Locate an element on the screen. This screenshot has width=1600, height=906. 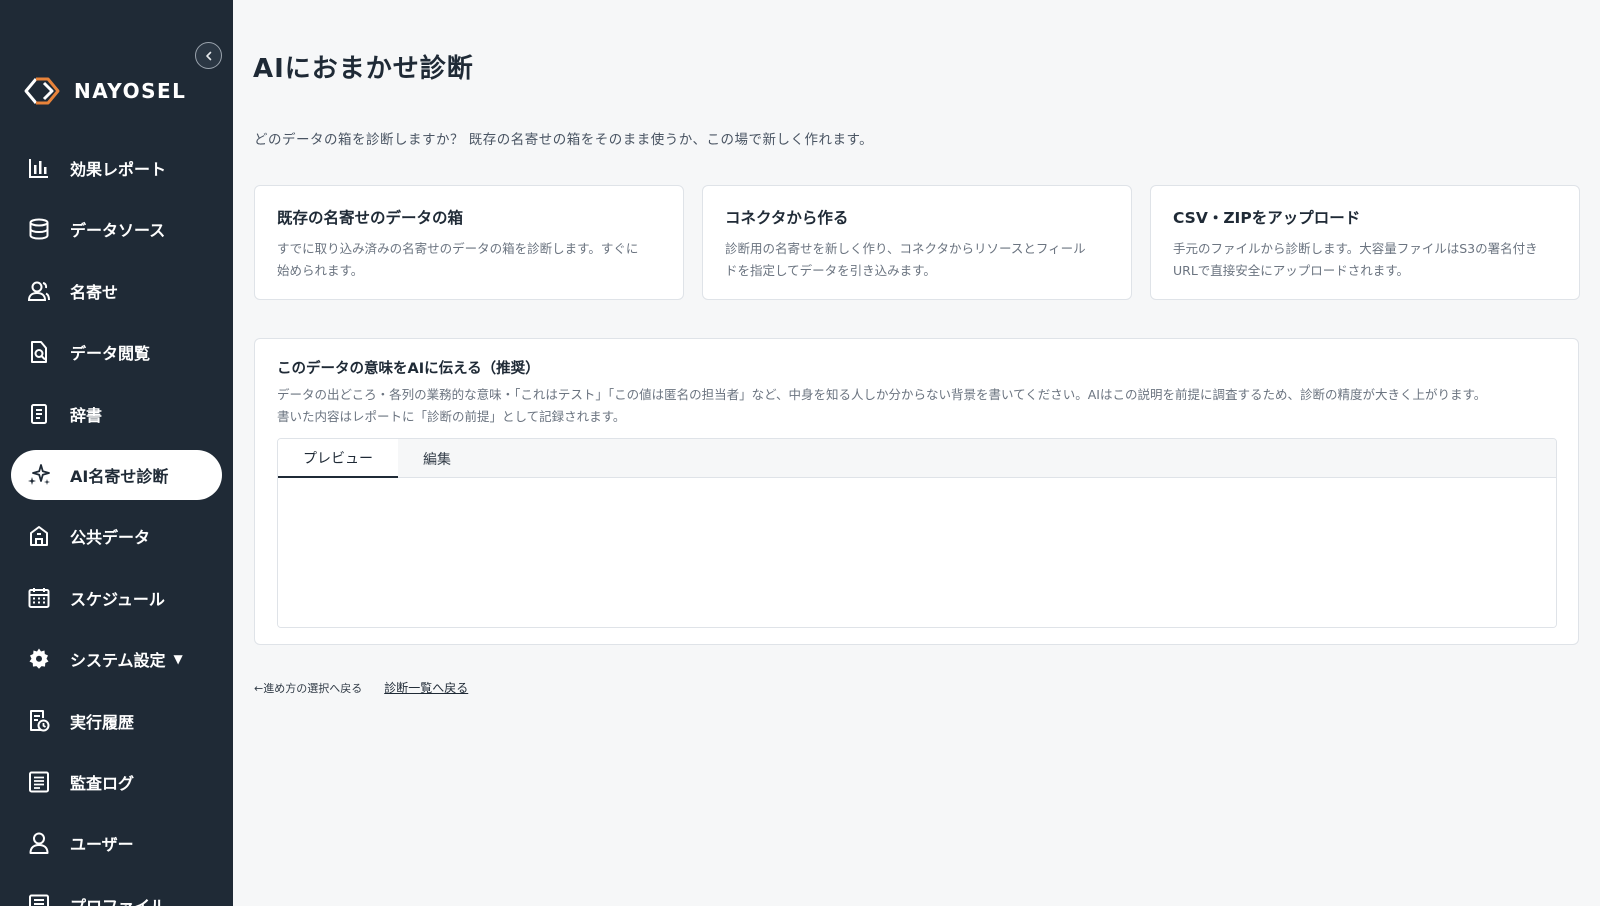
page-title: AIにおまかせ診断 is located at coordinates (363, 69).